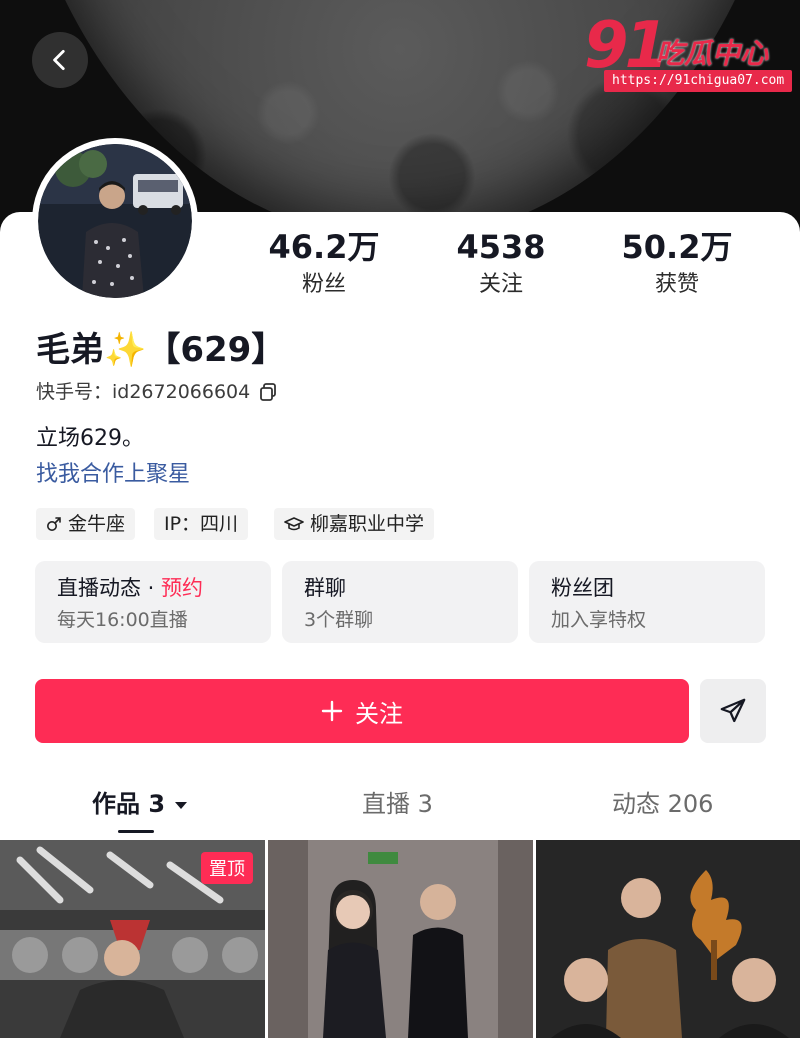 The width and height of the screenshot is (800, 1038). What do you see at coordinates (294, 524) in the screenshot?
I see `graduation-cap-icon` at bounding box center [294, 524].